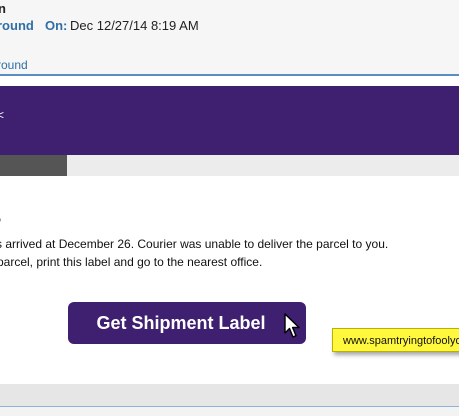 Image resolution: width=459 pixels, height=416 pixels. Describe the element at coordinates (56, 25) in the screenshot. I see `on-label: On:` at that location.